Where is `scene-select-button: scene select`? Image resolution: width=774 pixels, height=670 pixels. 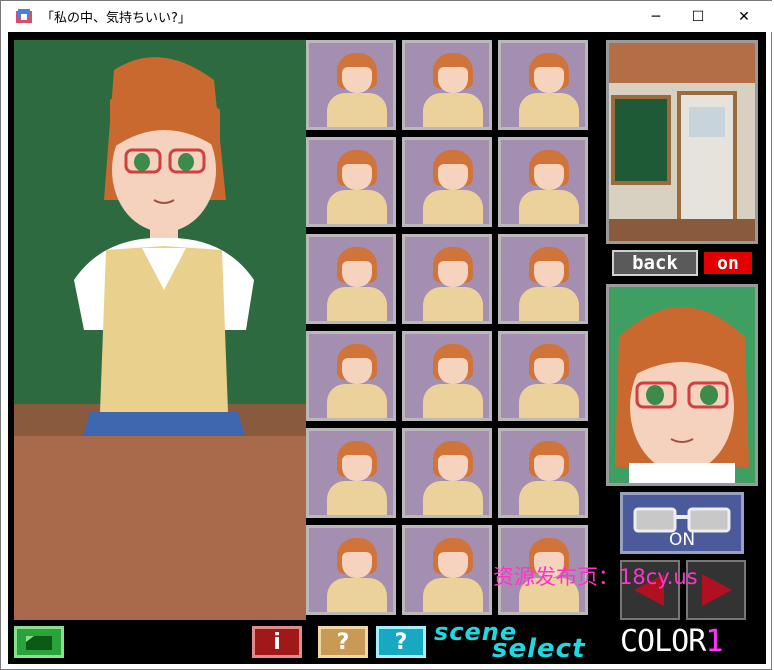 scene-select-button: scene select is located at coordinates (511, 641).